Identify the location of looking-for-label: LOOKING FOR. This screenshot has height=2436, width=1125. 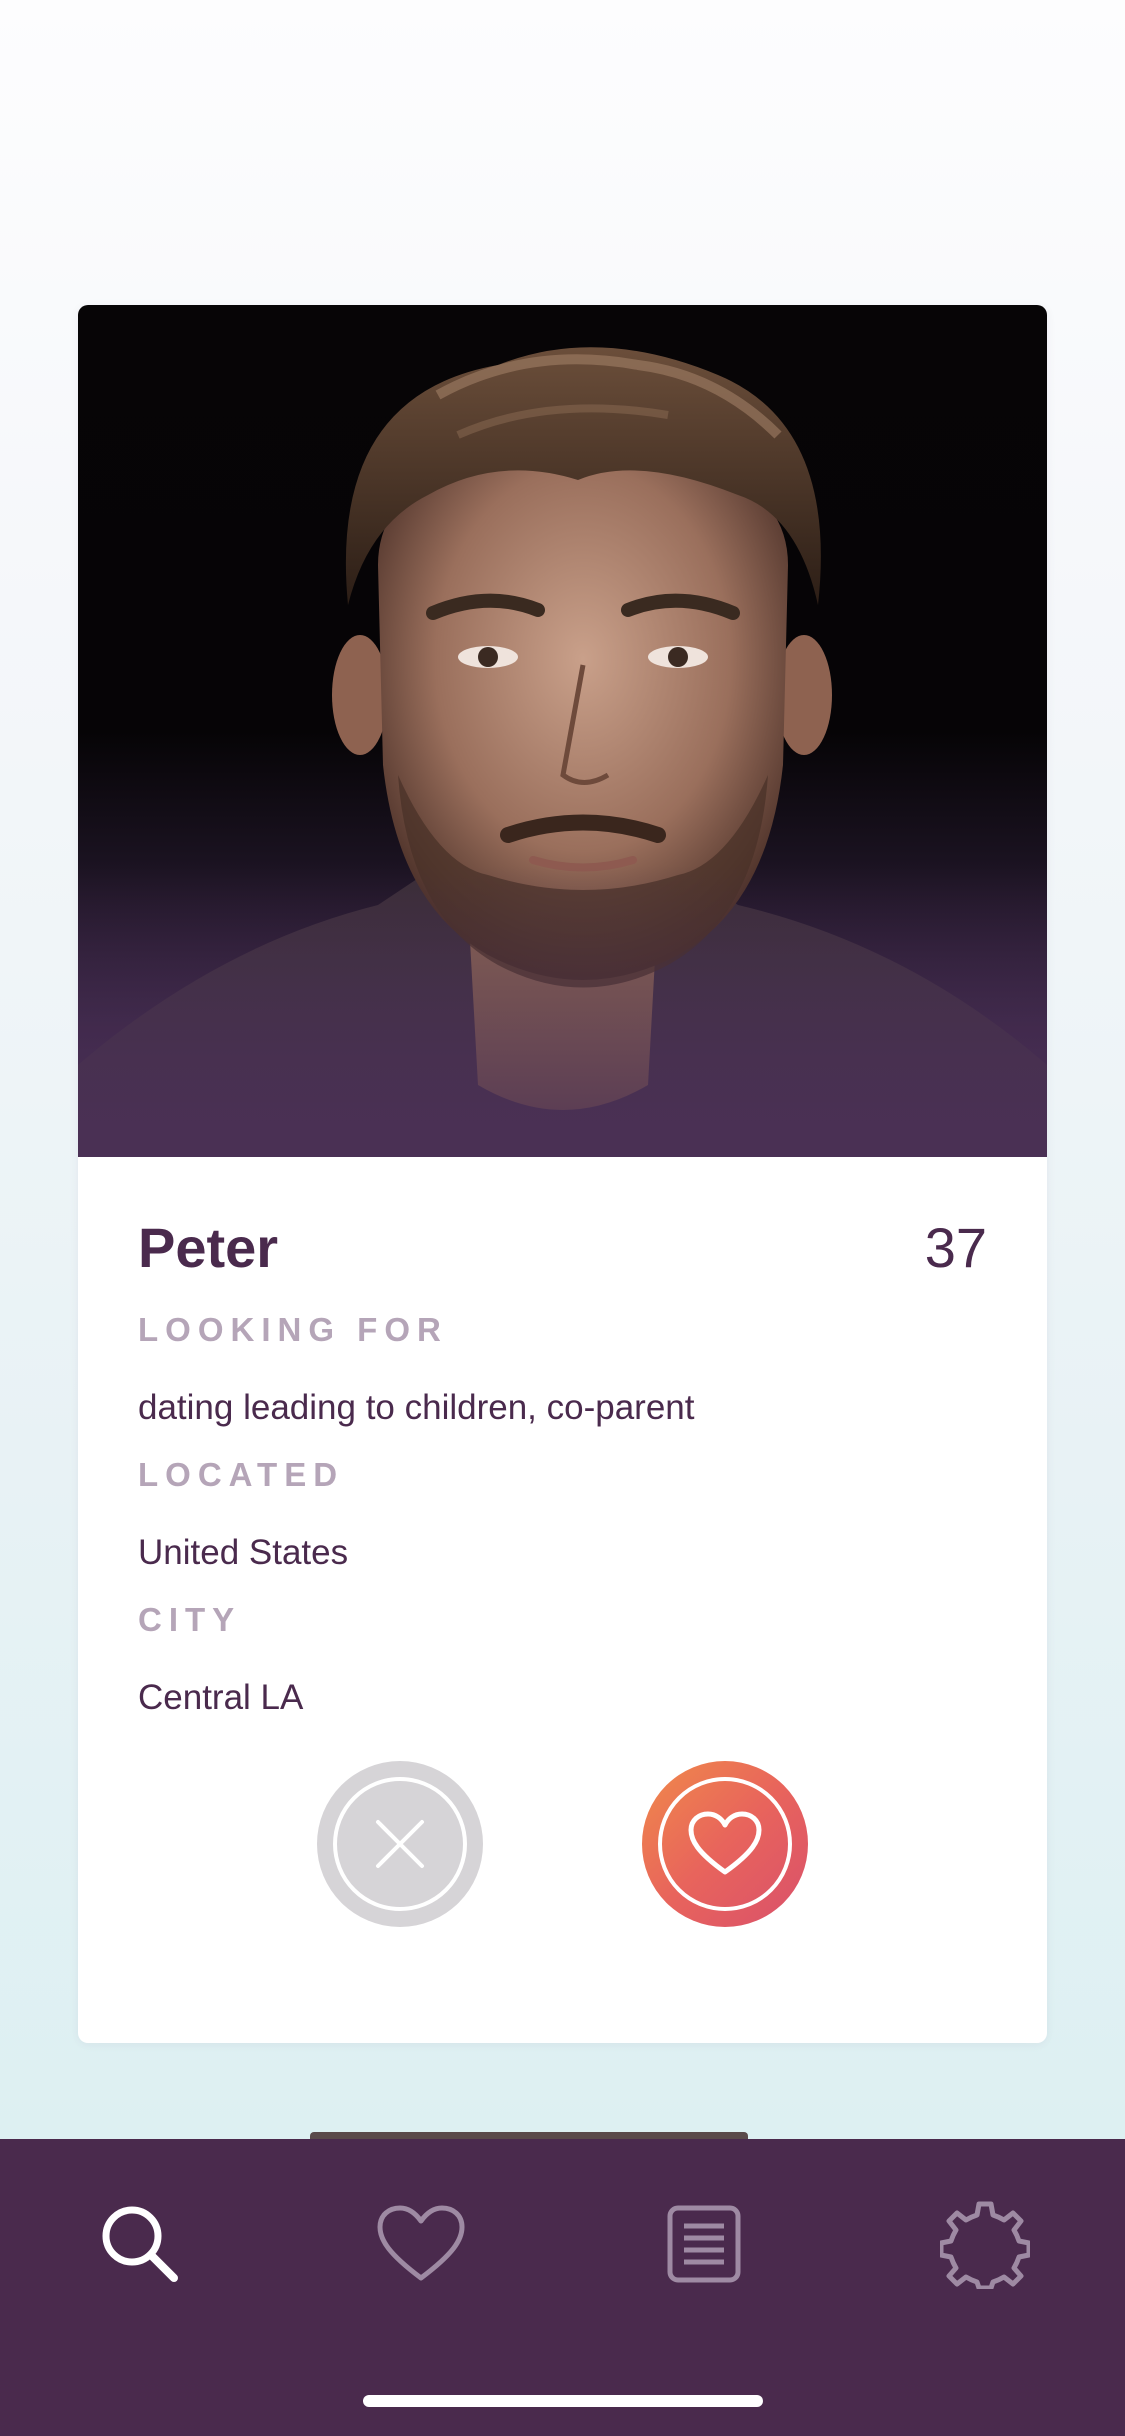
(293, 1329).